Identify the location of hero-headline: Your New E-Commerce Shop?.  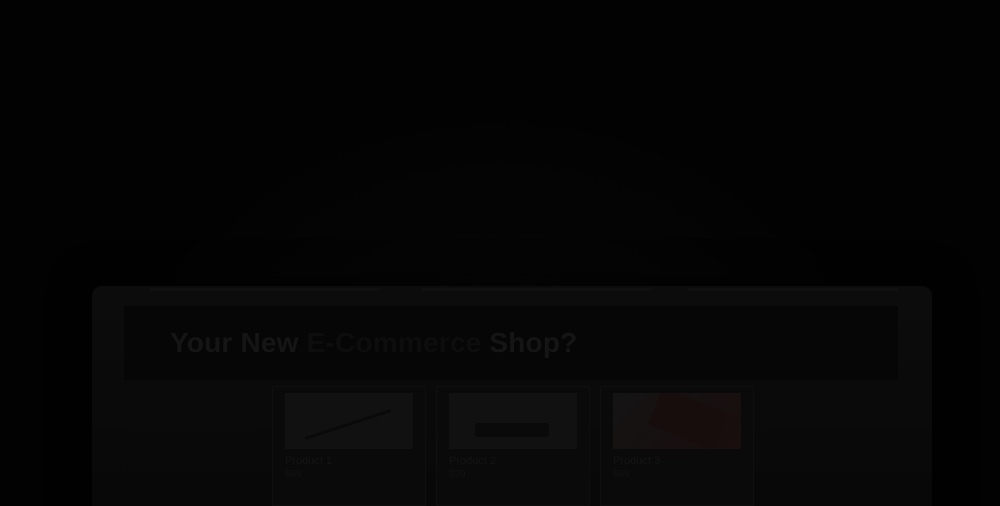
(373, 343).